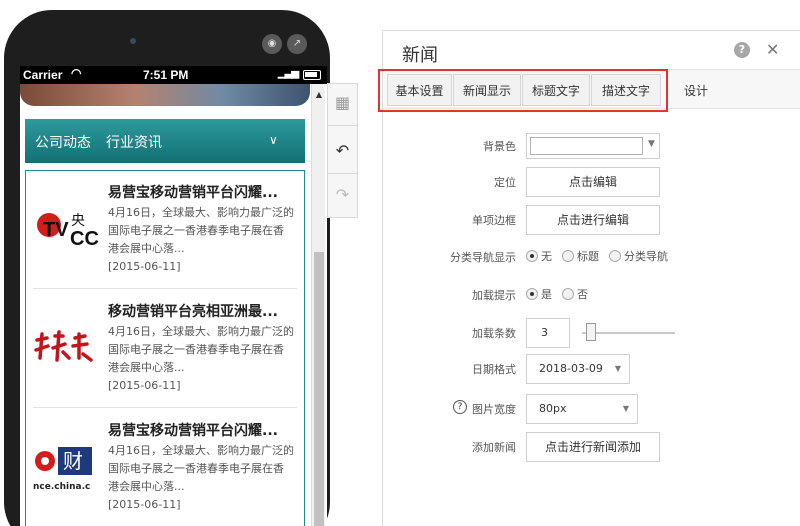 Image resolution: width=800 pixels, height=526 pixels. Describe the element at coordinates (532, 294) in the screenshot. I see `radio-loading-yes` at that location.